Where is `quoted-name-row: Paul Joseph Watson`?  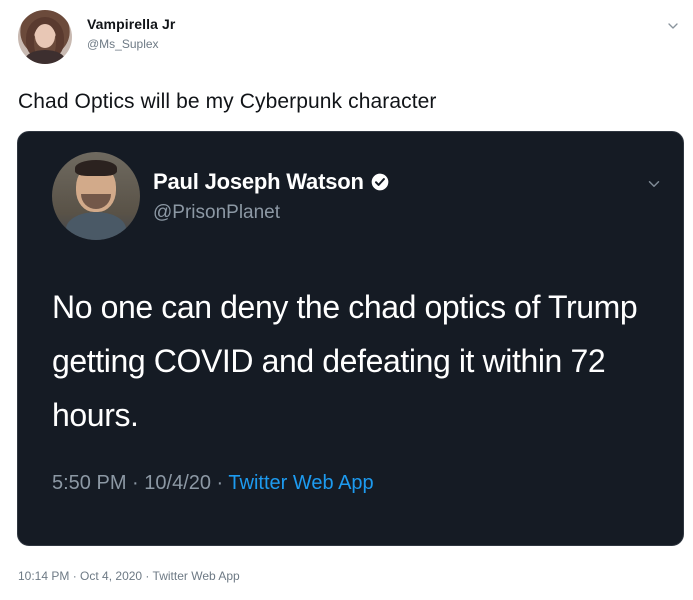
quoted-name-row: Paul Joseph Watson is located at coordinates (271, 182).